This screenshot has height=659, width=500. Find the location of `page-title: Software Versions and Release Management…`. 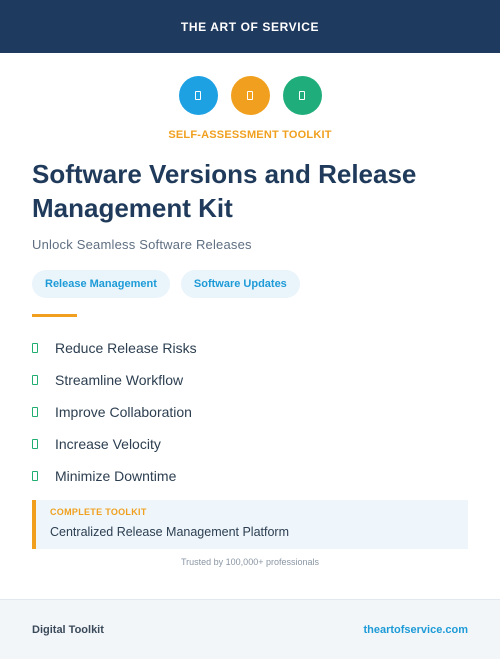

page-title: Software Versions and Release Management… is located at coordinates (224, 191).